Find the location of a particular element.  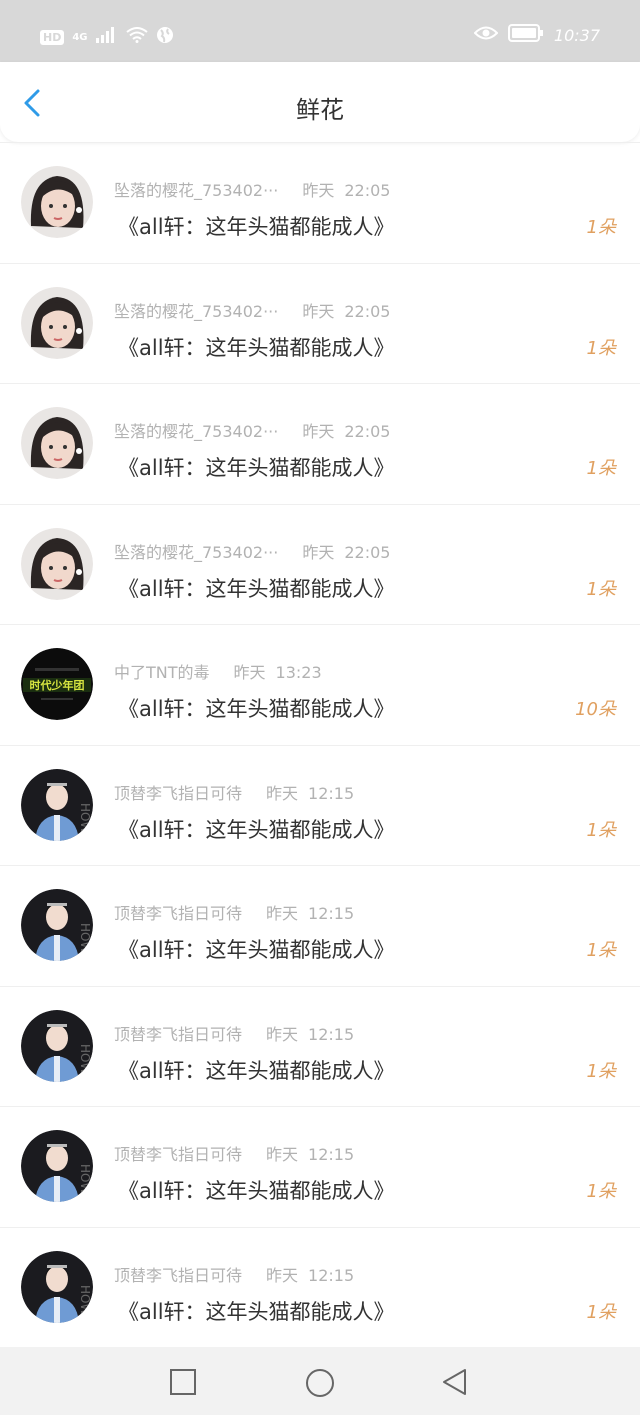

avatar: 时代少年团 is located at coordinates (57, 684).